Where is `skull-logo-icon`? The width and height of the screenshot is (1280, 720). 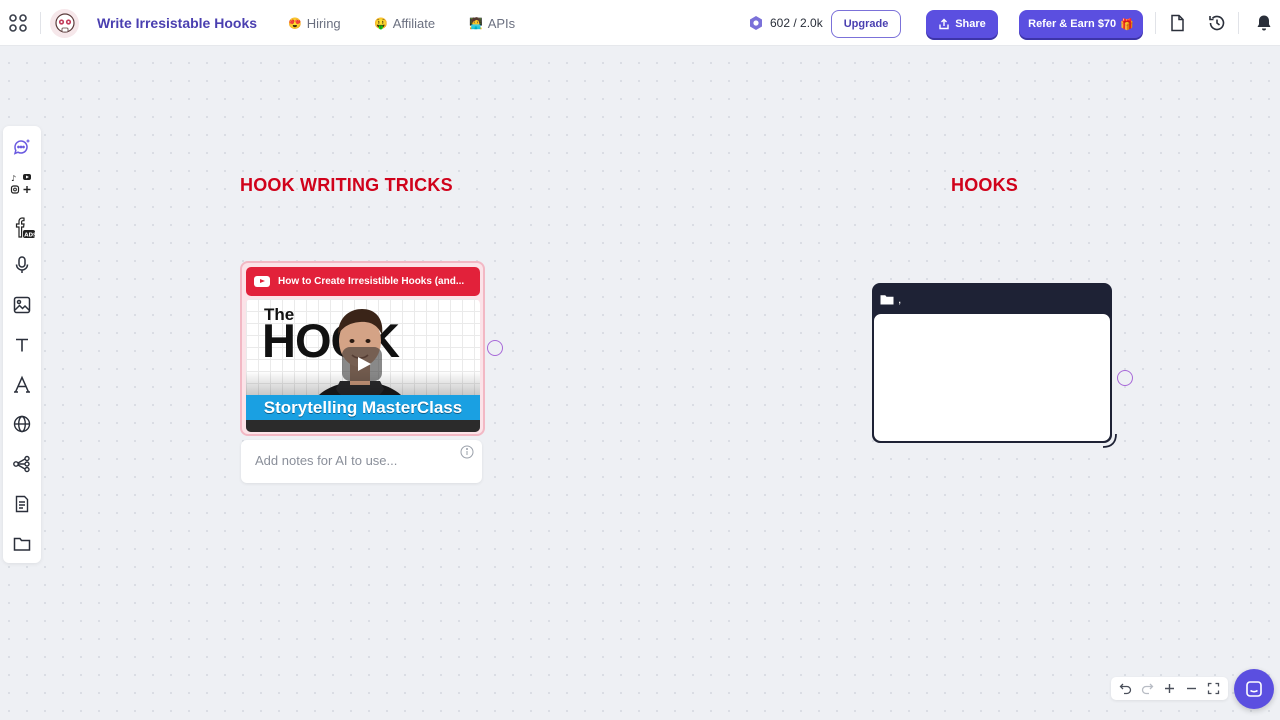 skull-logo-icon is located at coordinates (64, 22).